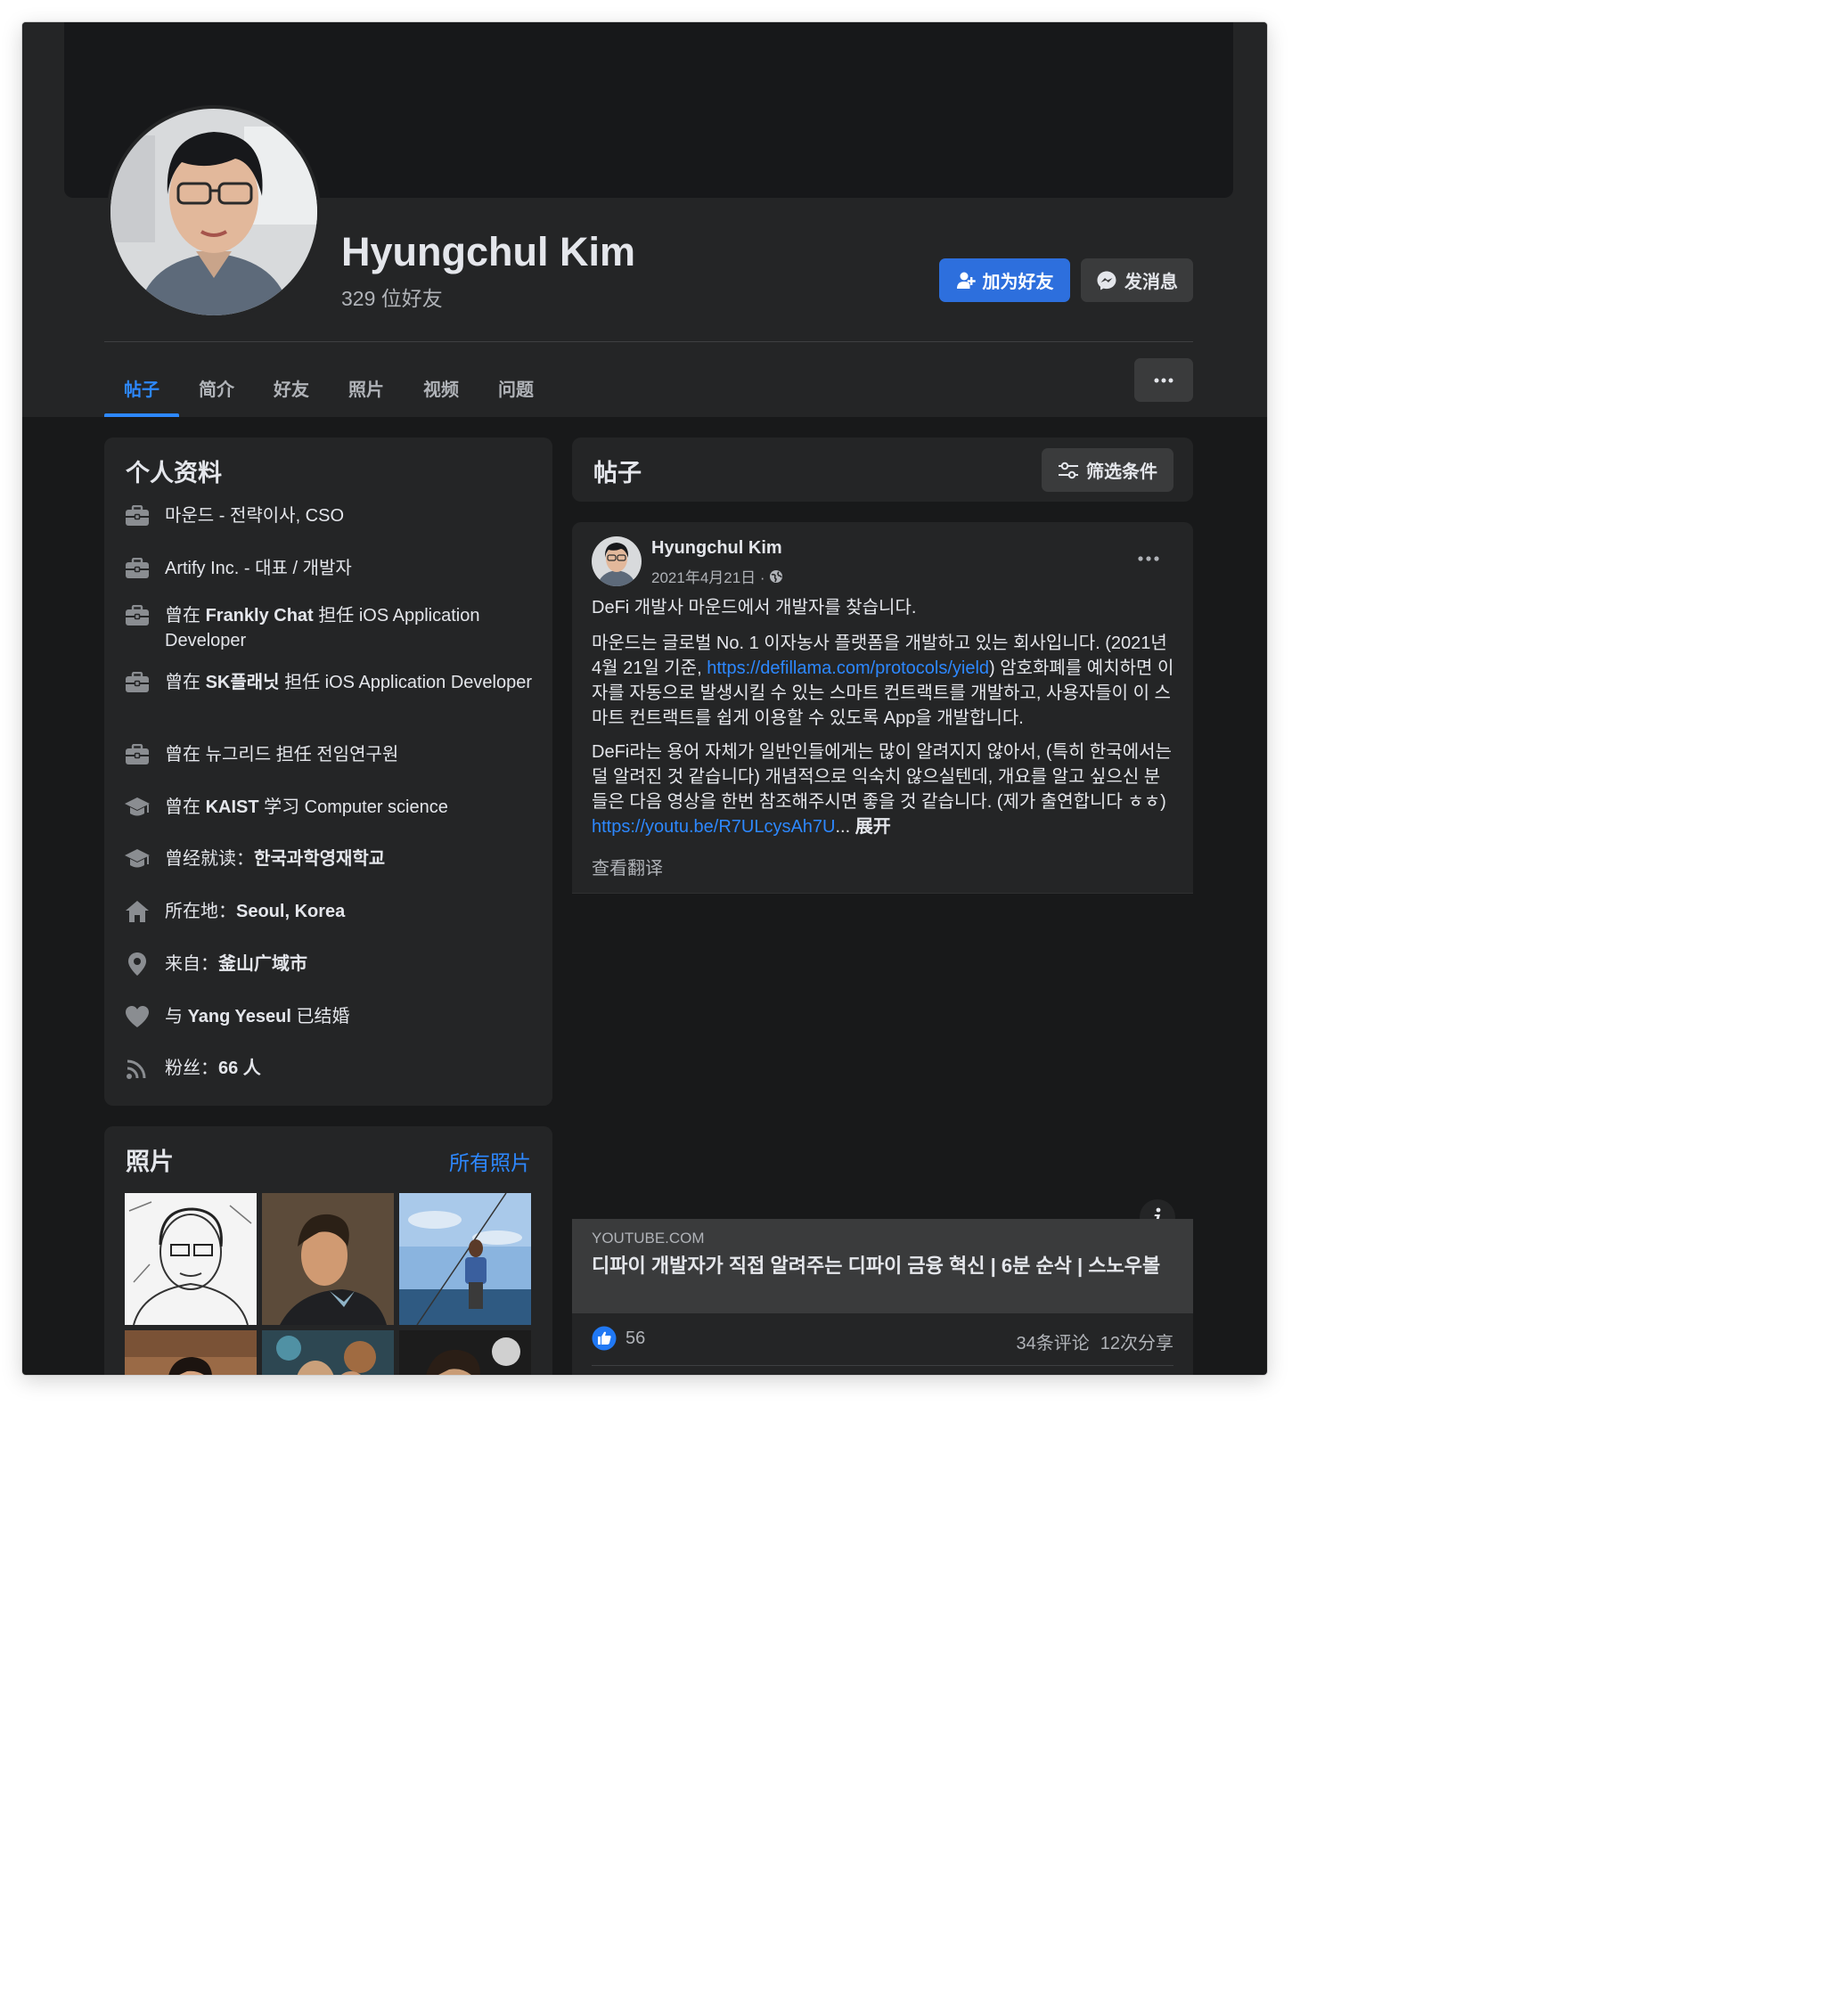 Image resolution: width=1848 pixels, height=2003 pixels. Describe the element at coordinates (848, 668) in the screenshot. I see `defillama-link: https://defillama.com/protocols/yield` at that location.